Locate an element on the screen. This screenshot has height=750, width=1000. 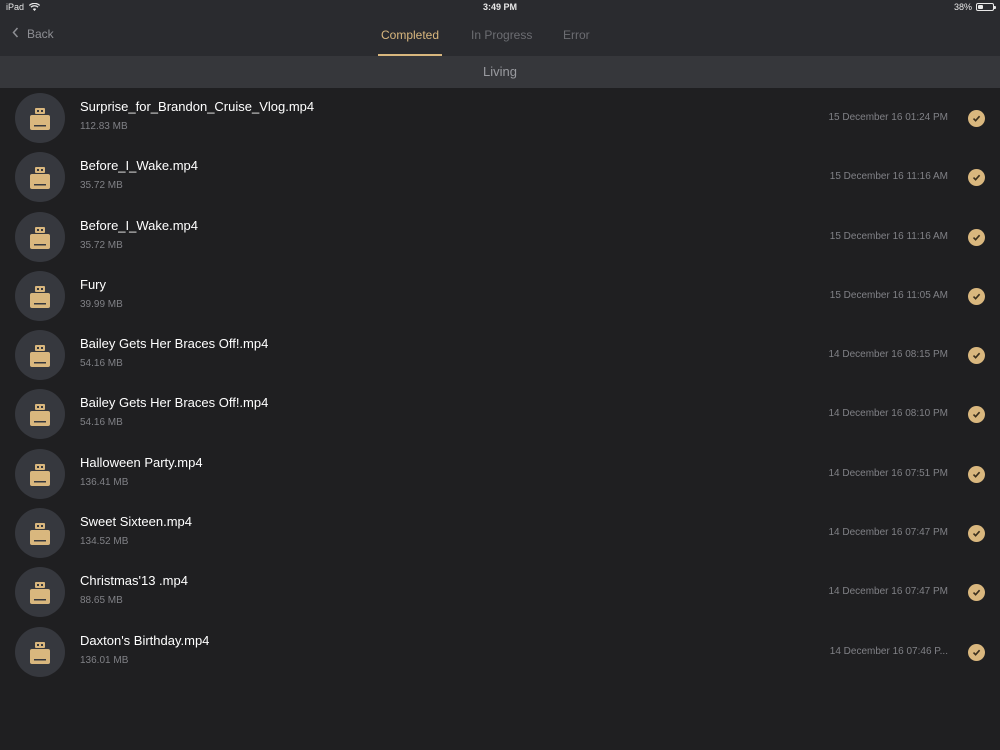
item-size: 134.52 MB is located at coordinates (104, 542).